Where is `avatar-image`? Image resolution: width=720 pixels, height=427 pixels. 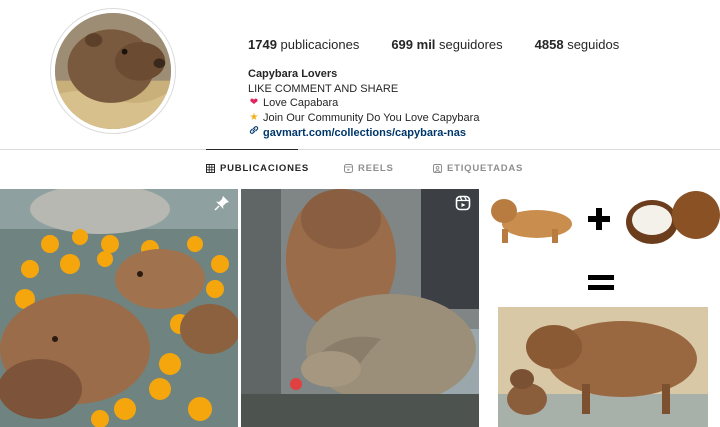 avatar-image is located at coordinates (113, 71).